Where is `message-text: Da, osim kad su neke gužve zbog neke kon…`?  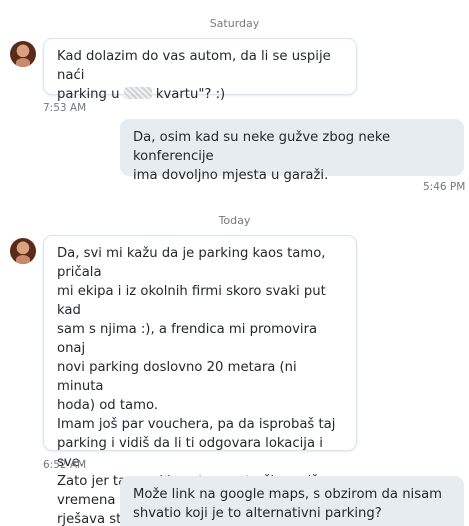 message-text: Da, osim kad su neke gužve zbog neke kon… is located at coordinates (262, 156).